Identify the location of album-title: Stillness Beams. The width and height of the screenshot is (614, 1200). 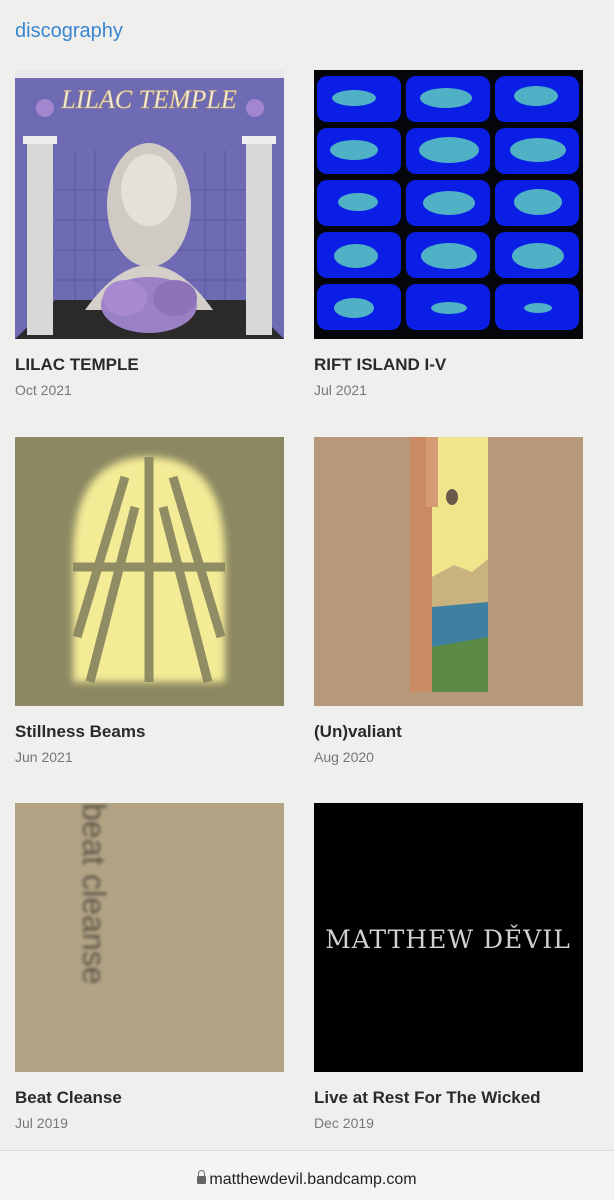
(80, 732).